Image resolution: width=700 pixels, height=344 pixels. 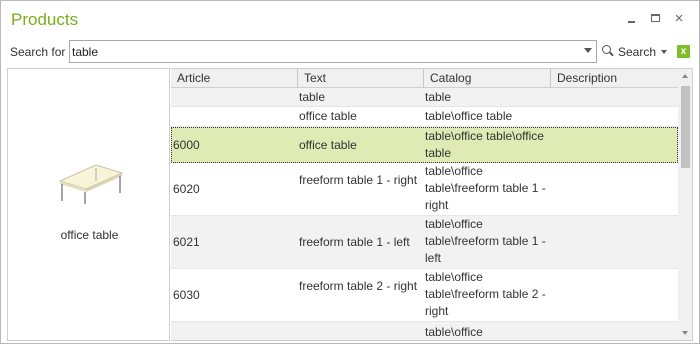 What do you see at coordinates (45, 19) in the screenshot?
I see `window-title: Products` at bounding box center [45, 19].